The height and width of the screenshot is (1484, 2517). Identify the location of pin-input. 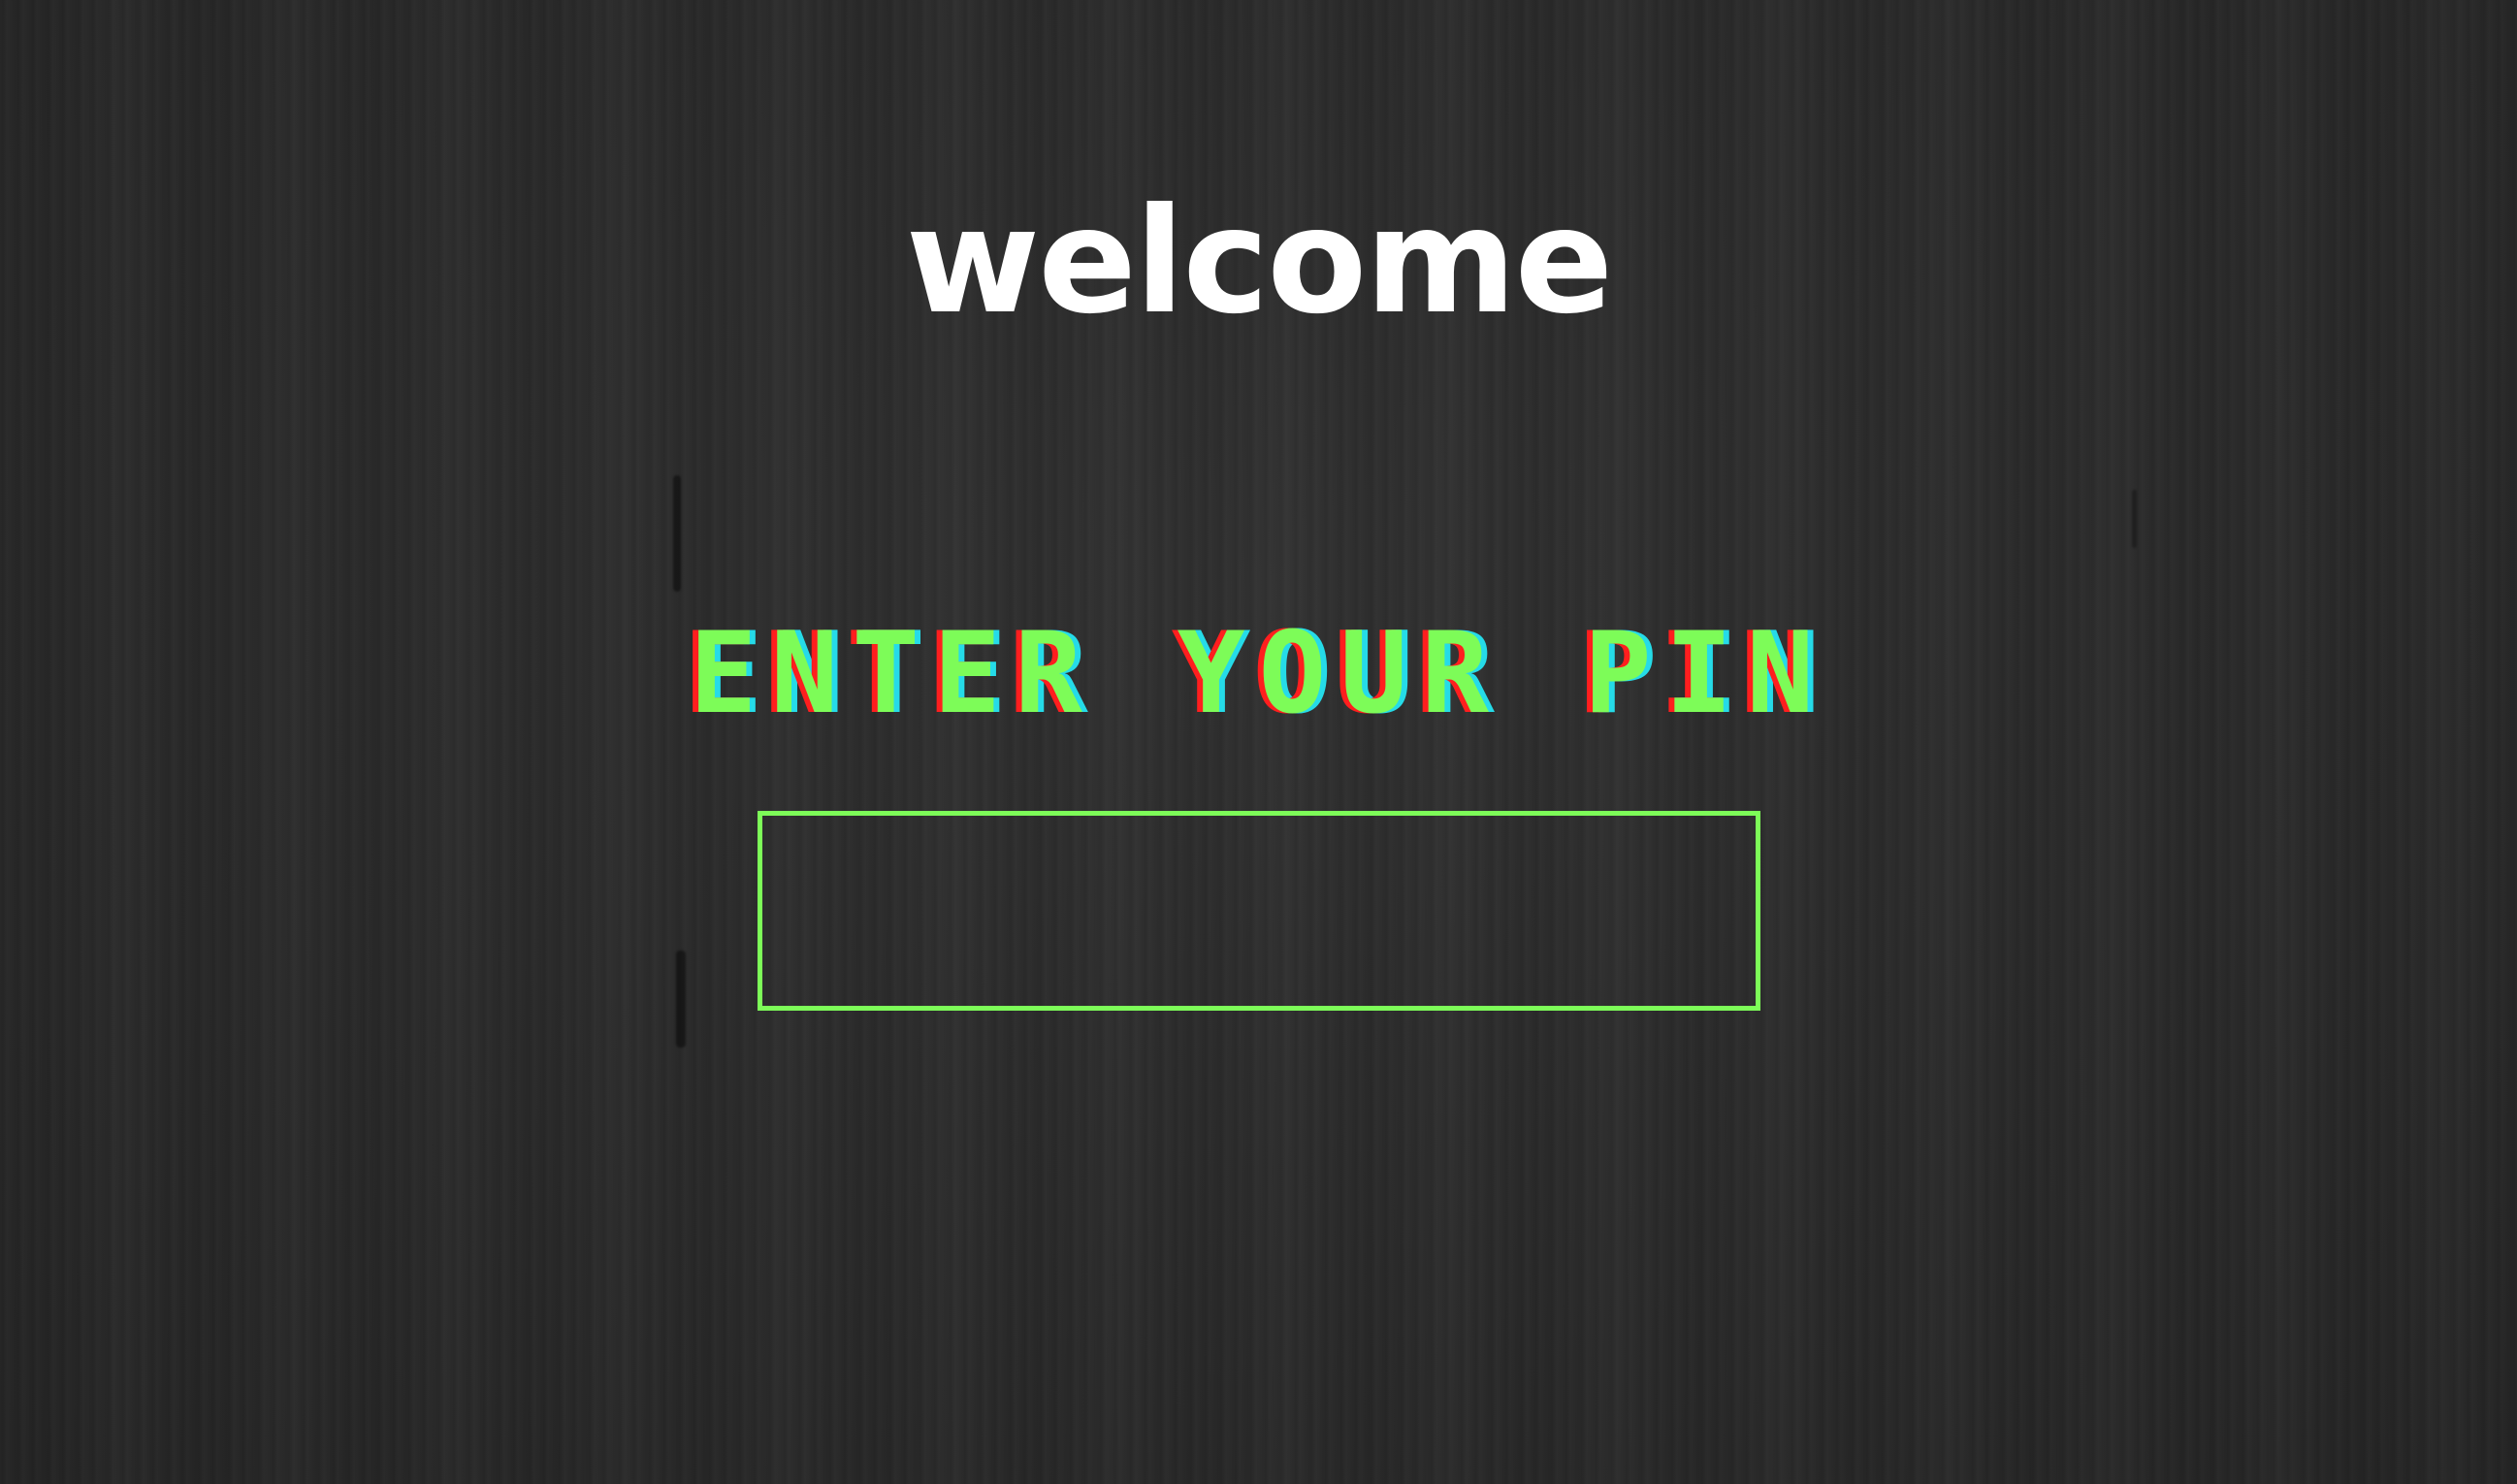
(1259, 911).